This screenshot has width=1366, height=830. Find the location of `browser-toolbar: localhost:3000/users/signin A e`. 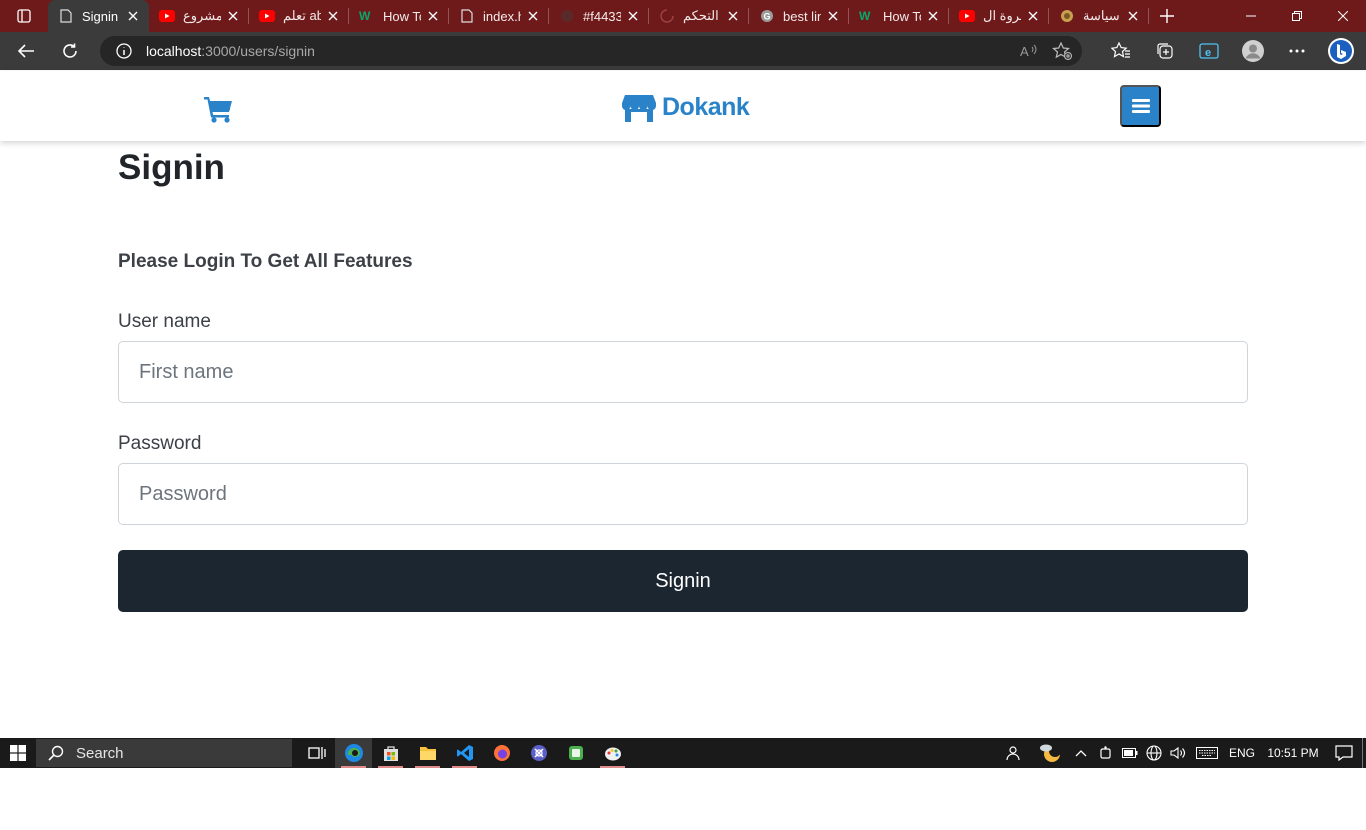

browser-toolbar: localhost:3000/users/signin A e is located at coordinates (683, 51).